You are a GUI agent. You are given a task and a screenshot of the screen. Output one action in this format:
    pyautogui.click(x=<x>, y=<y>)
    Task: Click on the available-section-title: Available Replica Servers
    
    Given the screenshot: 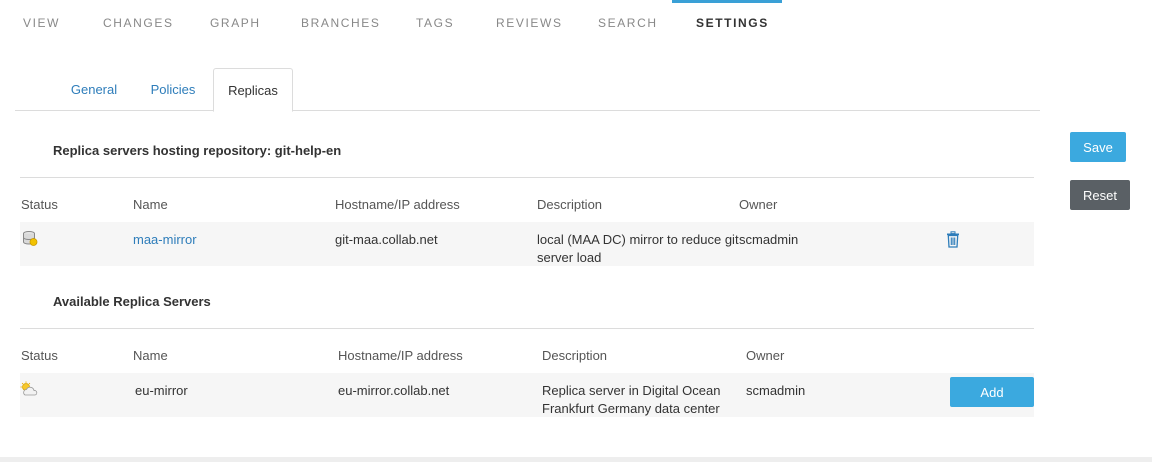 What is the action you would take?
    pyautogui.click(x=132, y=301)
    